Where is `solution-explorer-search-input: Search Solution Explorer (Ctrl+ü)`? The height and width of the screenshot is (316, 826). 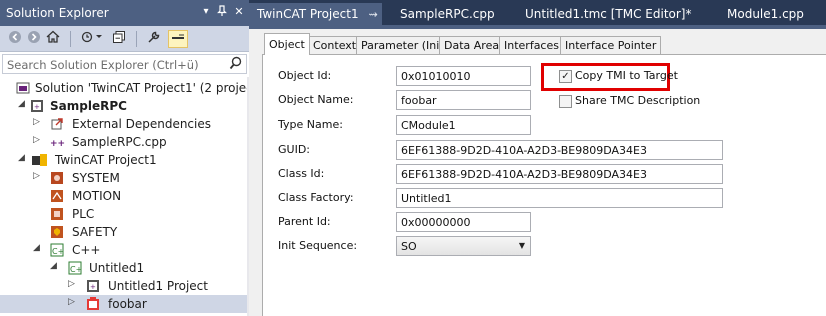 solution-explorer-search-input: Search Solution Explorer (Ctrl+ü) is located at coordinates (124, 64).